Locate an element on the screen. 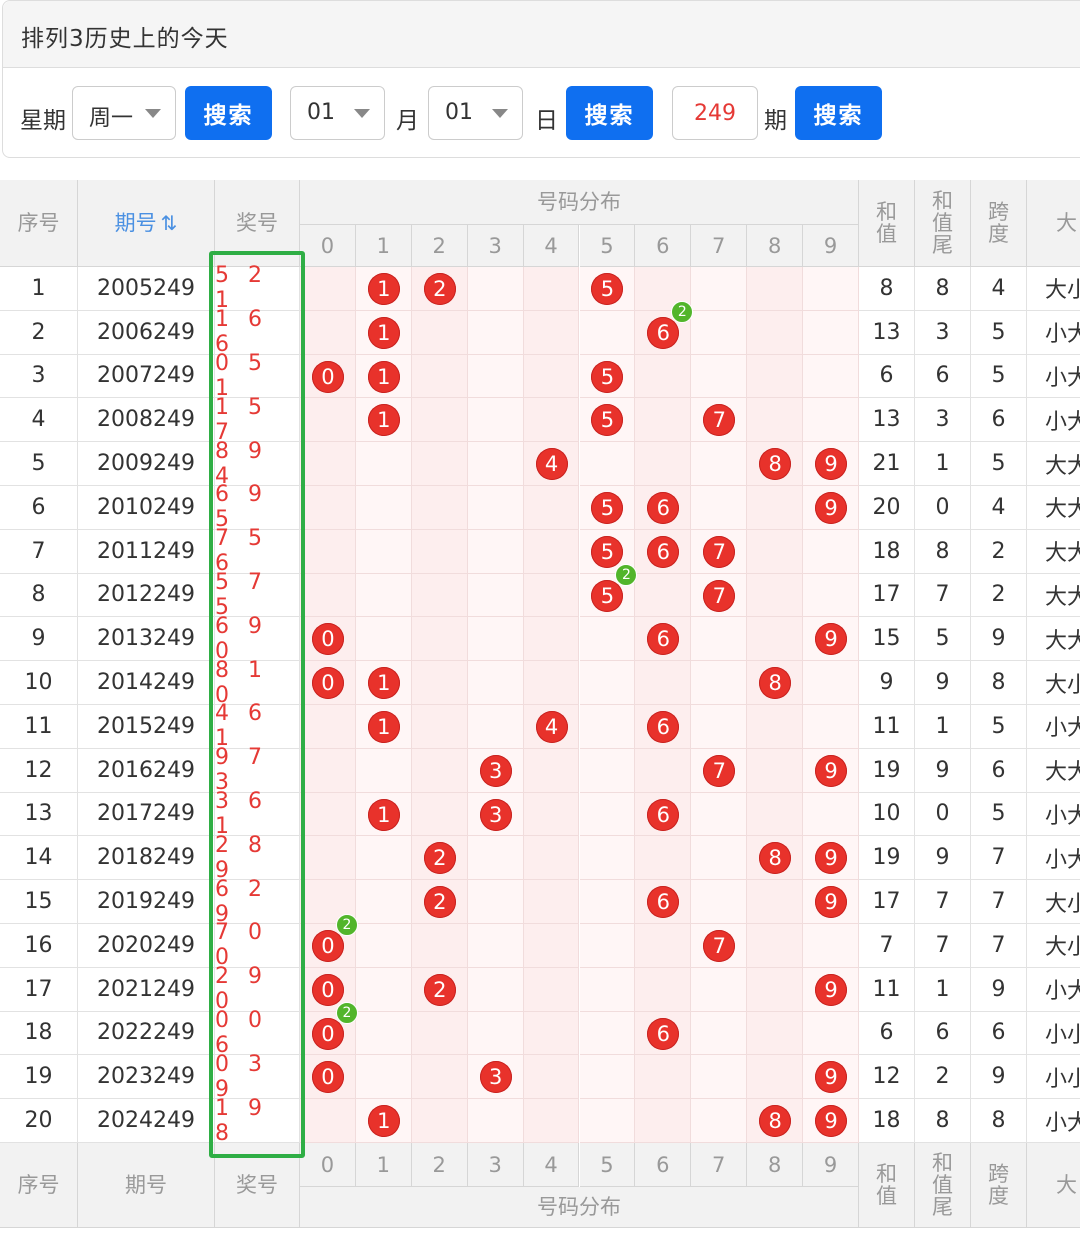  row-tail: 6 is located at coordinates (943, 376).